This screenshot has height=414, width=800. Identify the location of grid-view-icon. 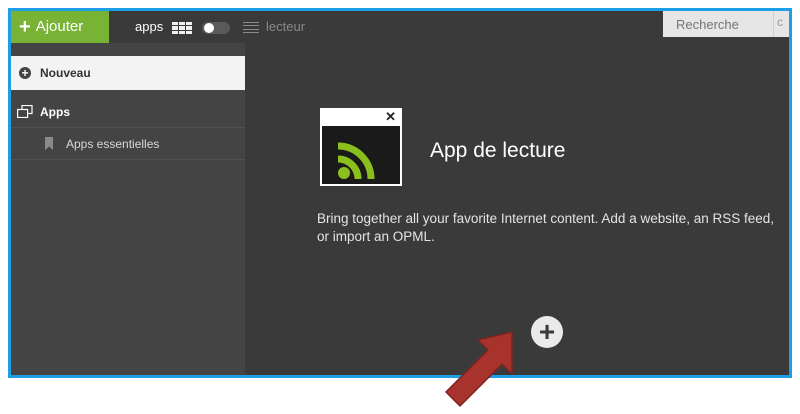
(182, 28).